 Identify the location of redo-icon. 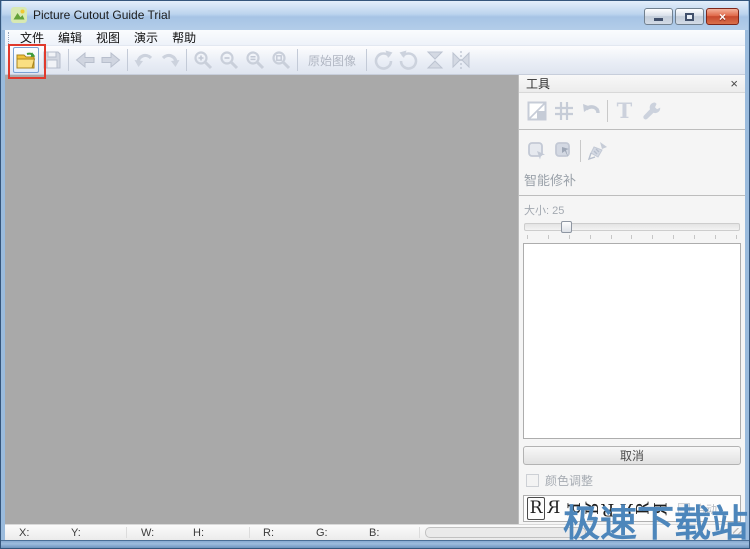
(170, 60).